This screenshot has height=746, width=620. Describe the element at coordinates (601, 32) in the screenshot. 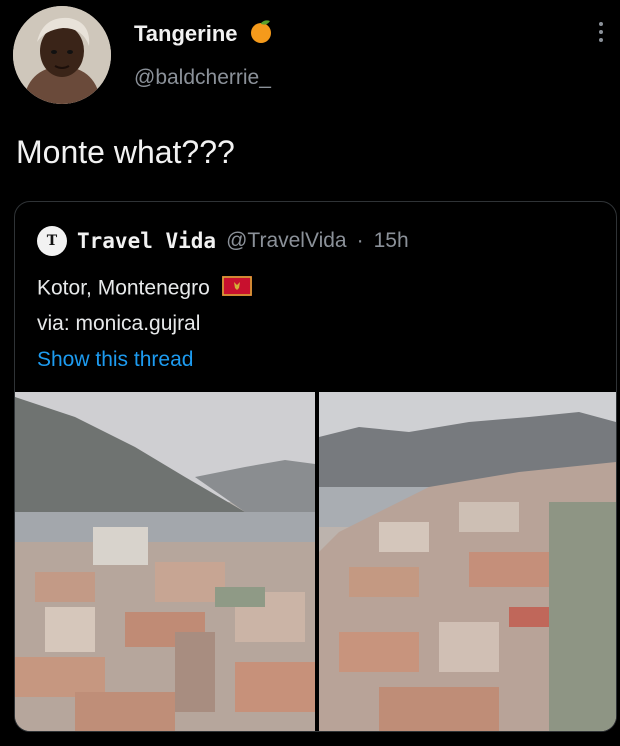

I see `more-options-icon` at that location.